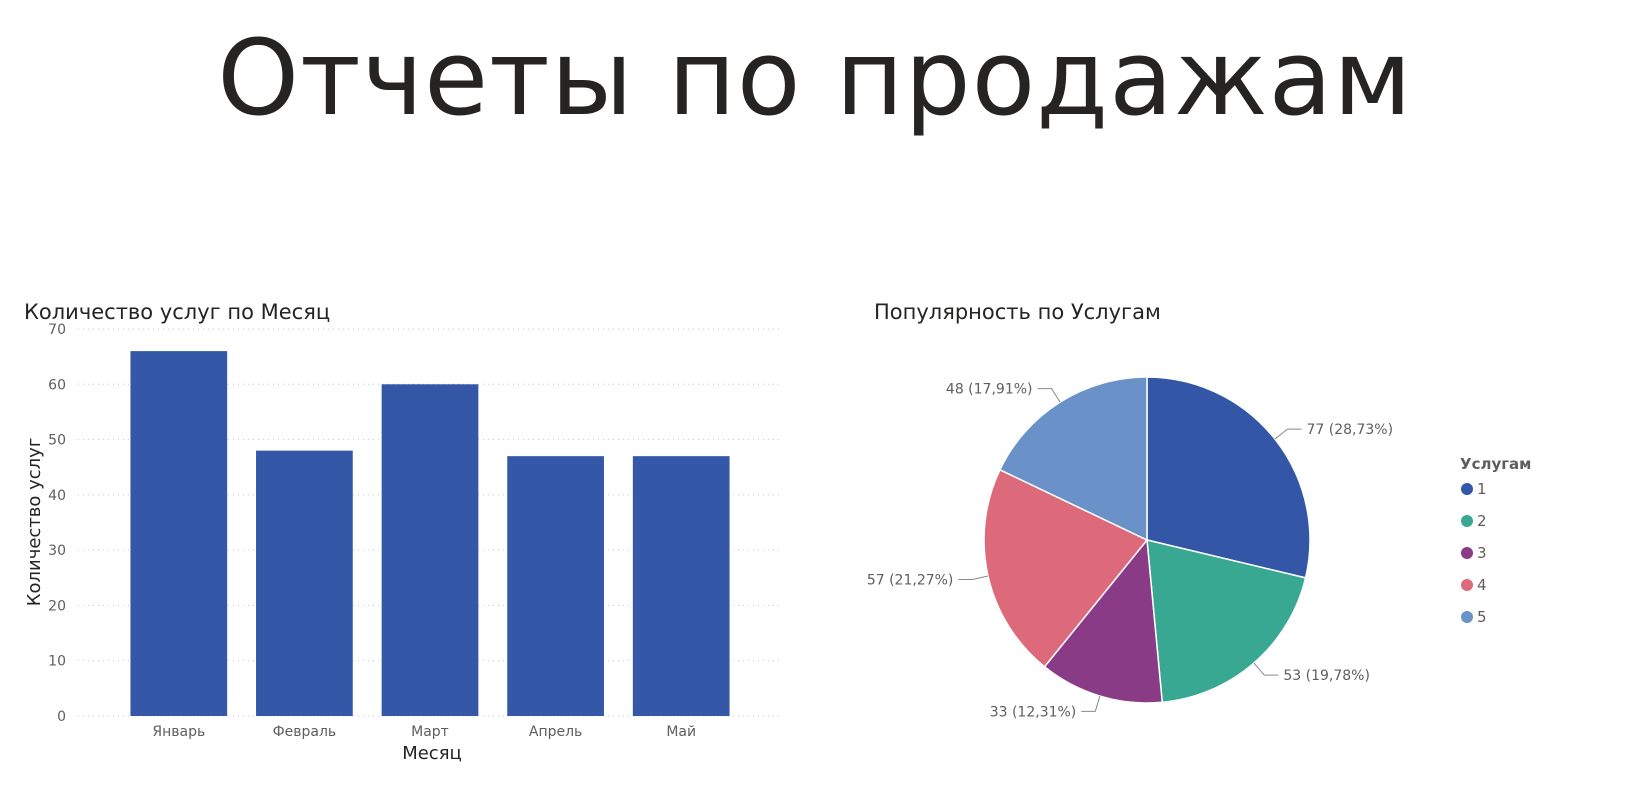 This screenshot has height=810, width=1630. What do you see at coordinates (1482, 521) in the screenshot?
I see `legend-item-label: 2` at bounding box center [1482, 521].